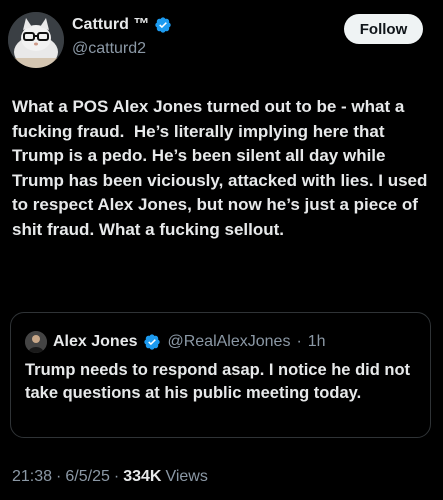  Describe the element at coordinates (87, 477) in the screenshot. I see `tweet-date: 6/5/25` at that location.